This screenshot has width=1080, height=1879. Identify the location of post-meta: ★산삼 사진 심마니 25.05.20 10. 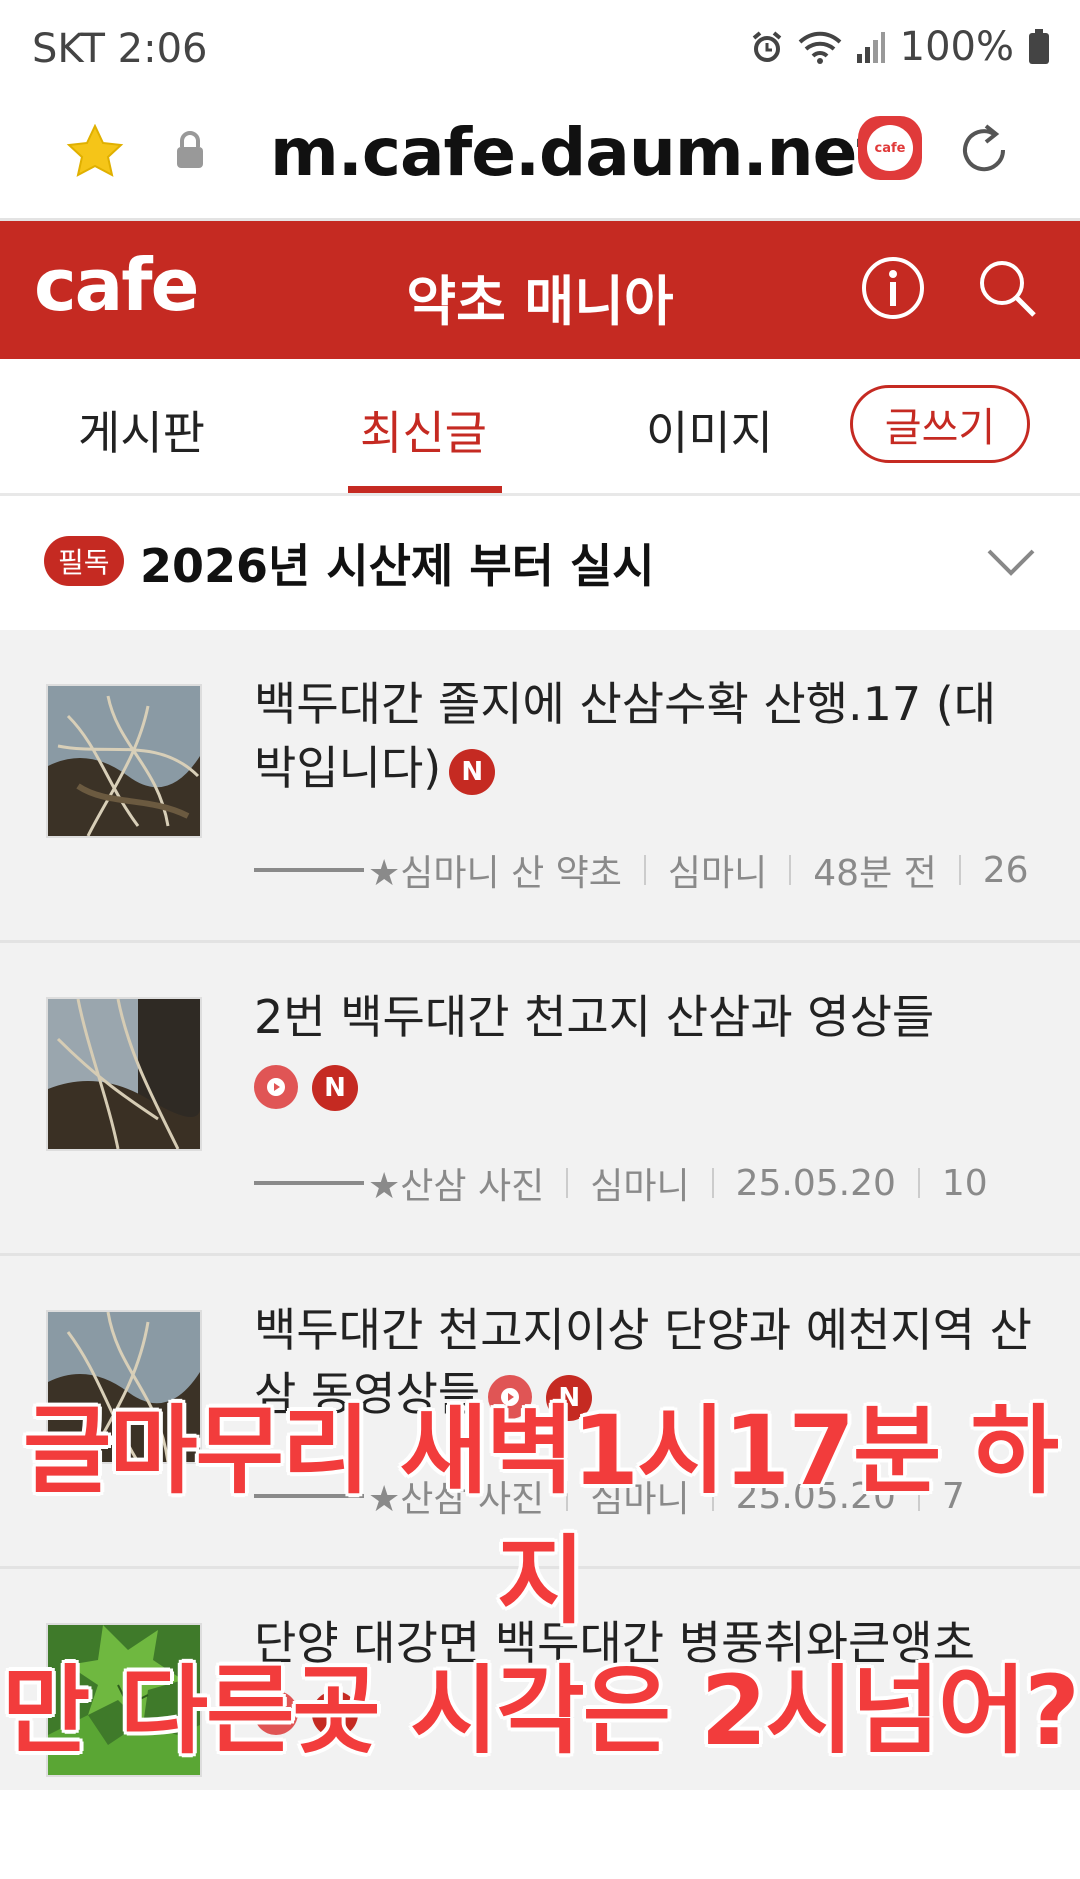
(621, 1183).